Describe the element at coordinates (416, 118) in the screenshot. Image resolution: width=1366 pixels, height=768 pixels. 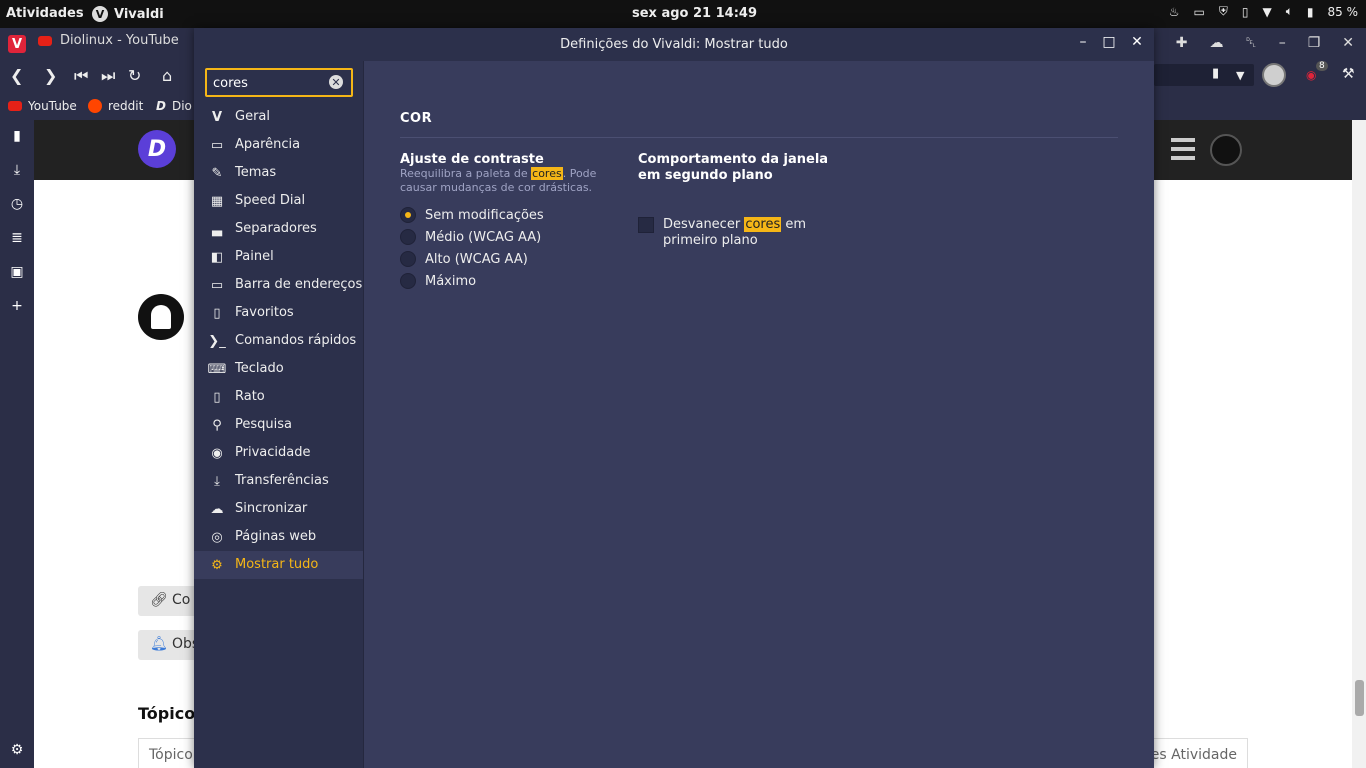
I see `section-title: COR` at that location.